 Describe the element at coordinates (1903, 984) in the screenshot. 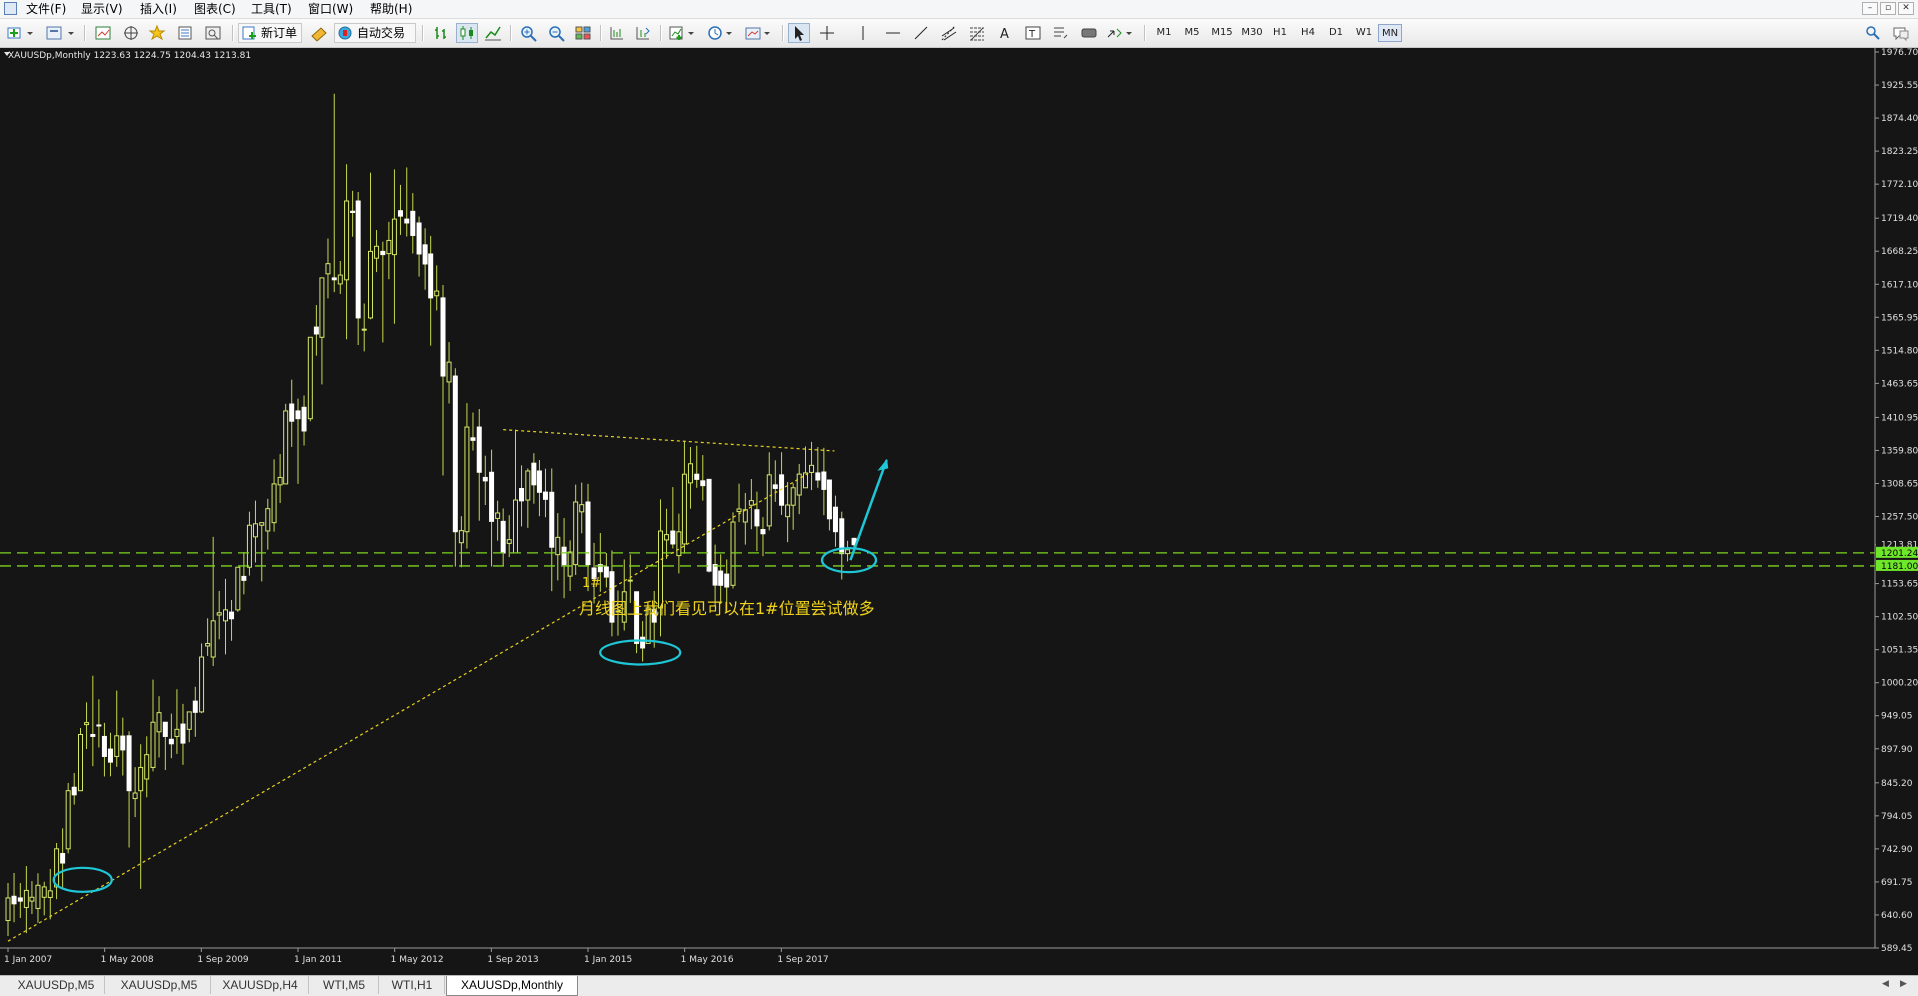

I see `tabs-scroll-right-icon: ▶` at that location.